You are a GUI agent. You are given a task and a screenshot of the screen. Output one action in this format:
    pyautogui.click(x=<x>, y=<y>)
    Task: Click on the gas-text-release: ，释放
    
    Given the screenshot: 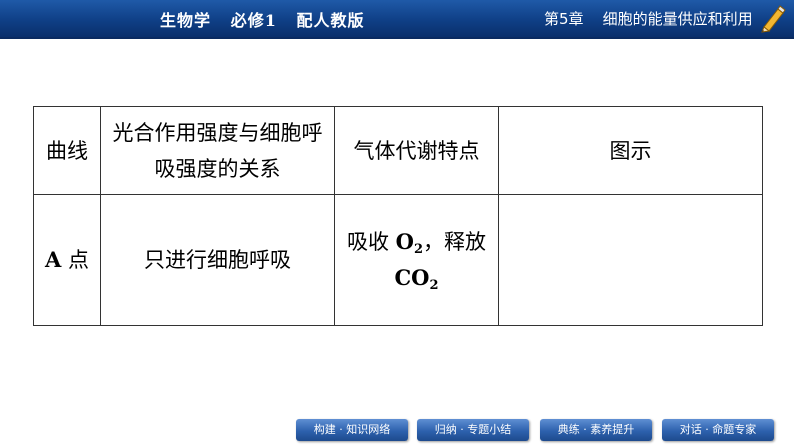 What is the action you would take?
    pyautogui.click(x=455, y=242)
    